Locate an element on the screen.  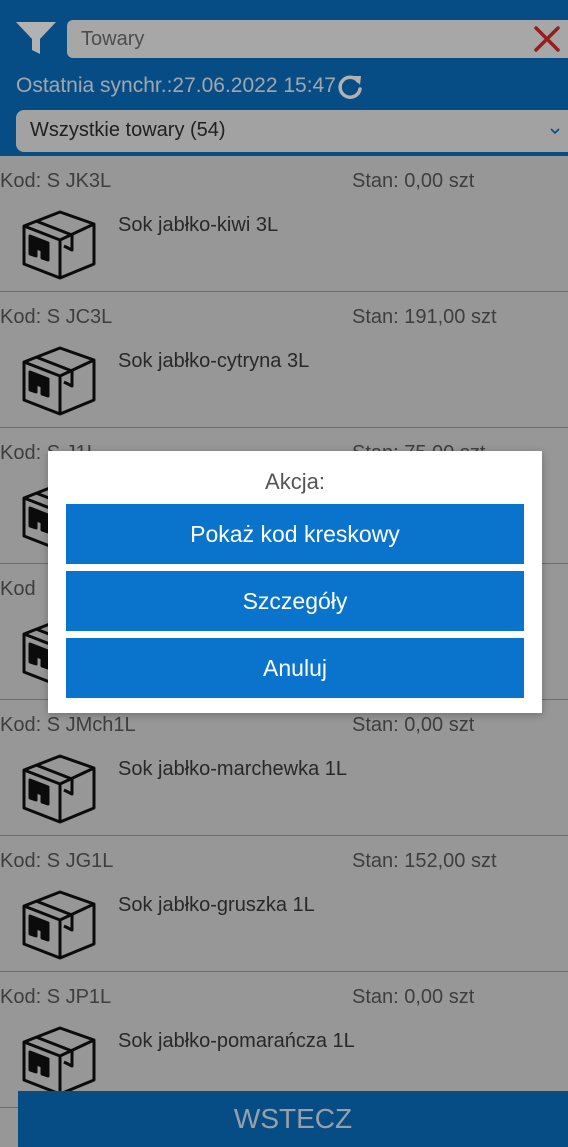
show-barcode-button: Pokaż kod kreskowy is located at coordinates (295, 534).